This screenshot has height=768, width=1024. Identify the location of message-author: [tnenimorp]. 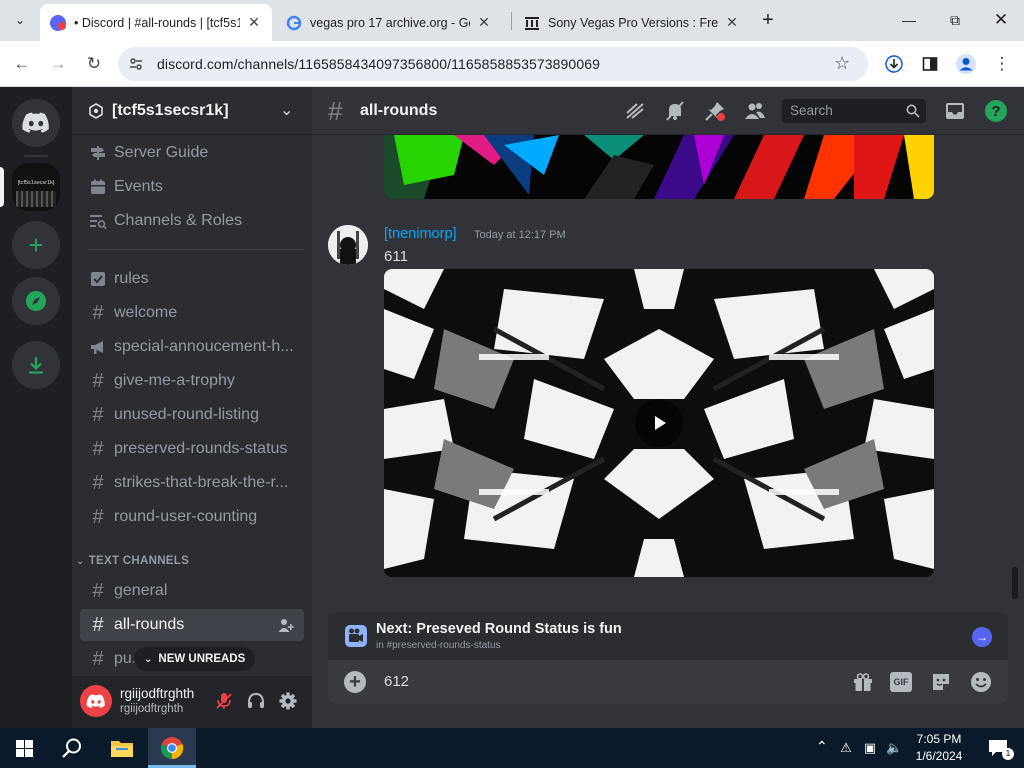
(420, 234).